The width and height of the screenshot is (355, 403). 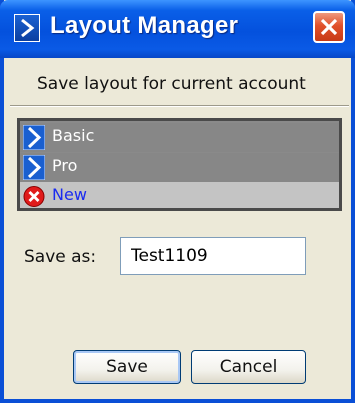 What do you see at coordinates (213, 256) in the screenshot?
I see `save-as-input` at bounding box center [213, 256].